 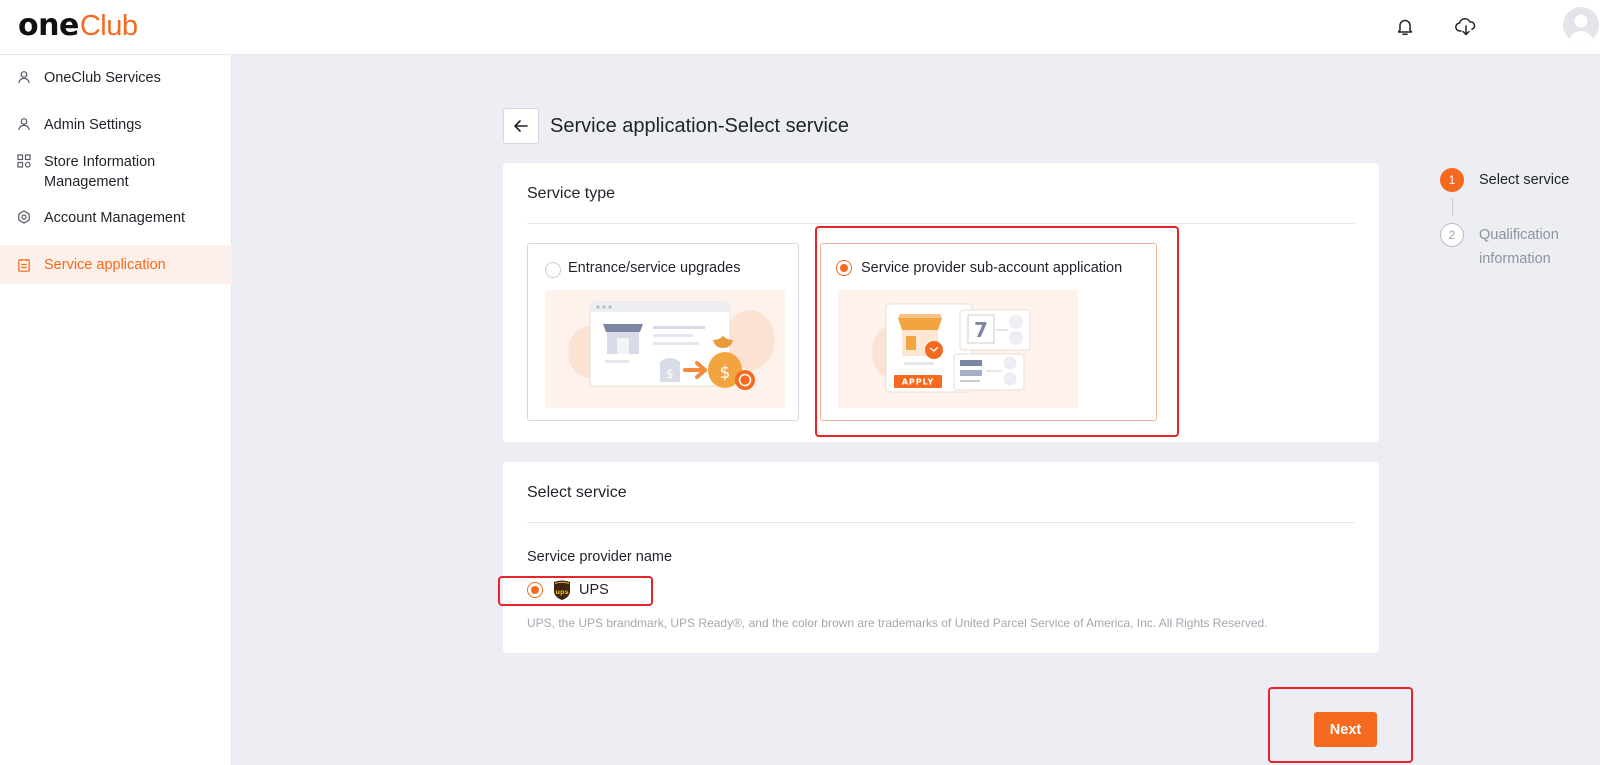 What do you see at coordinates (844, 268) in the screenshot?
I see `sub-account-radio` at bounding box center [844, 268].